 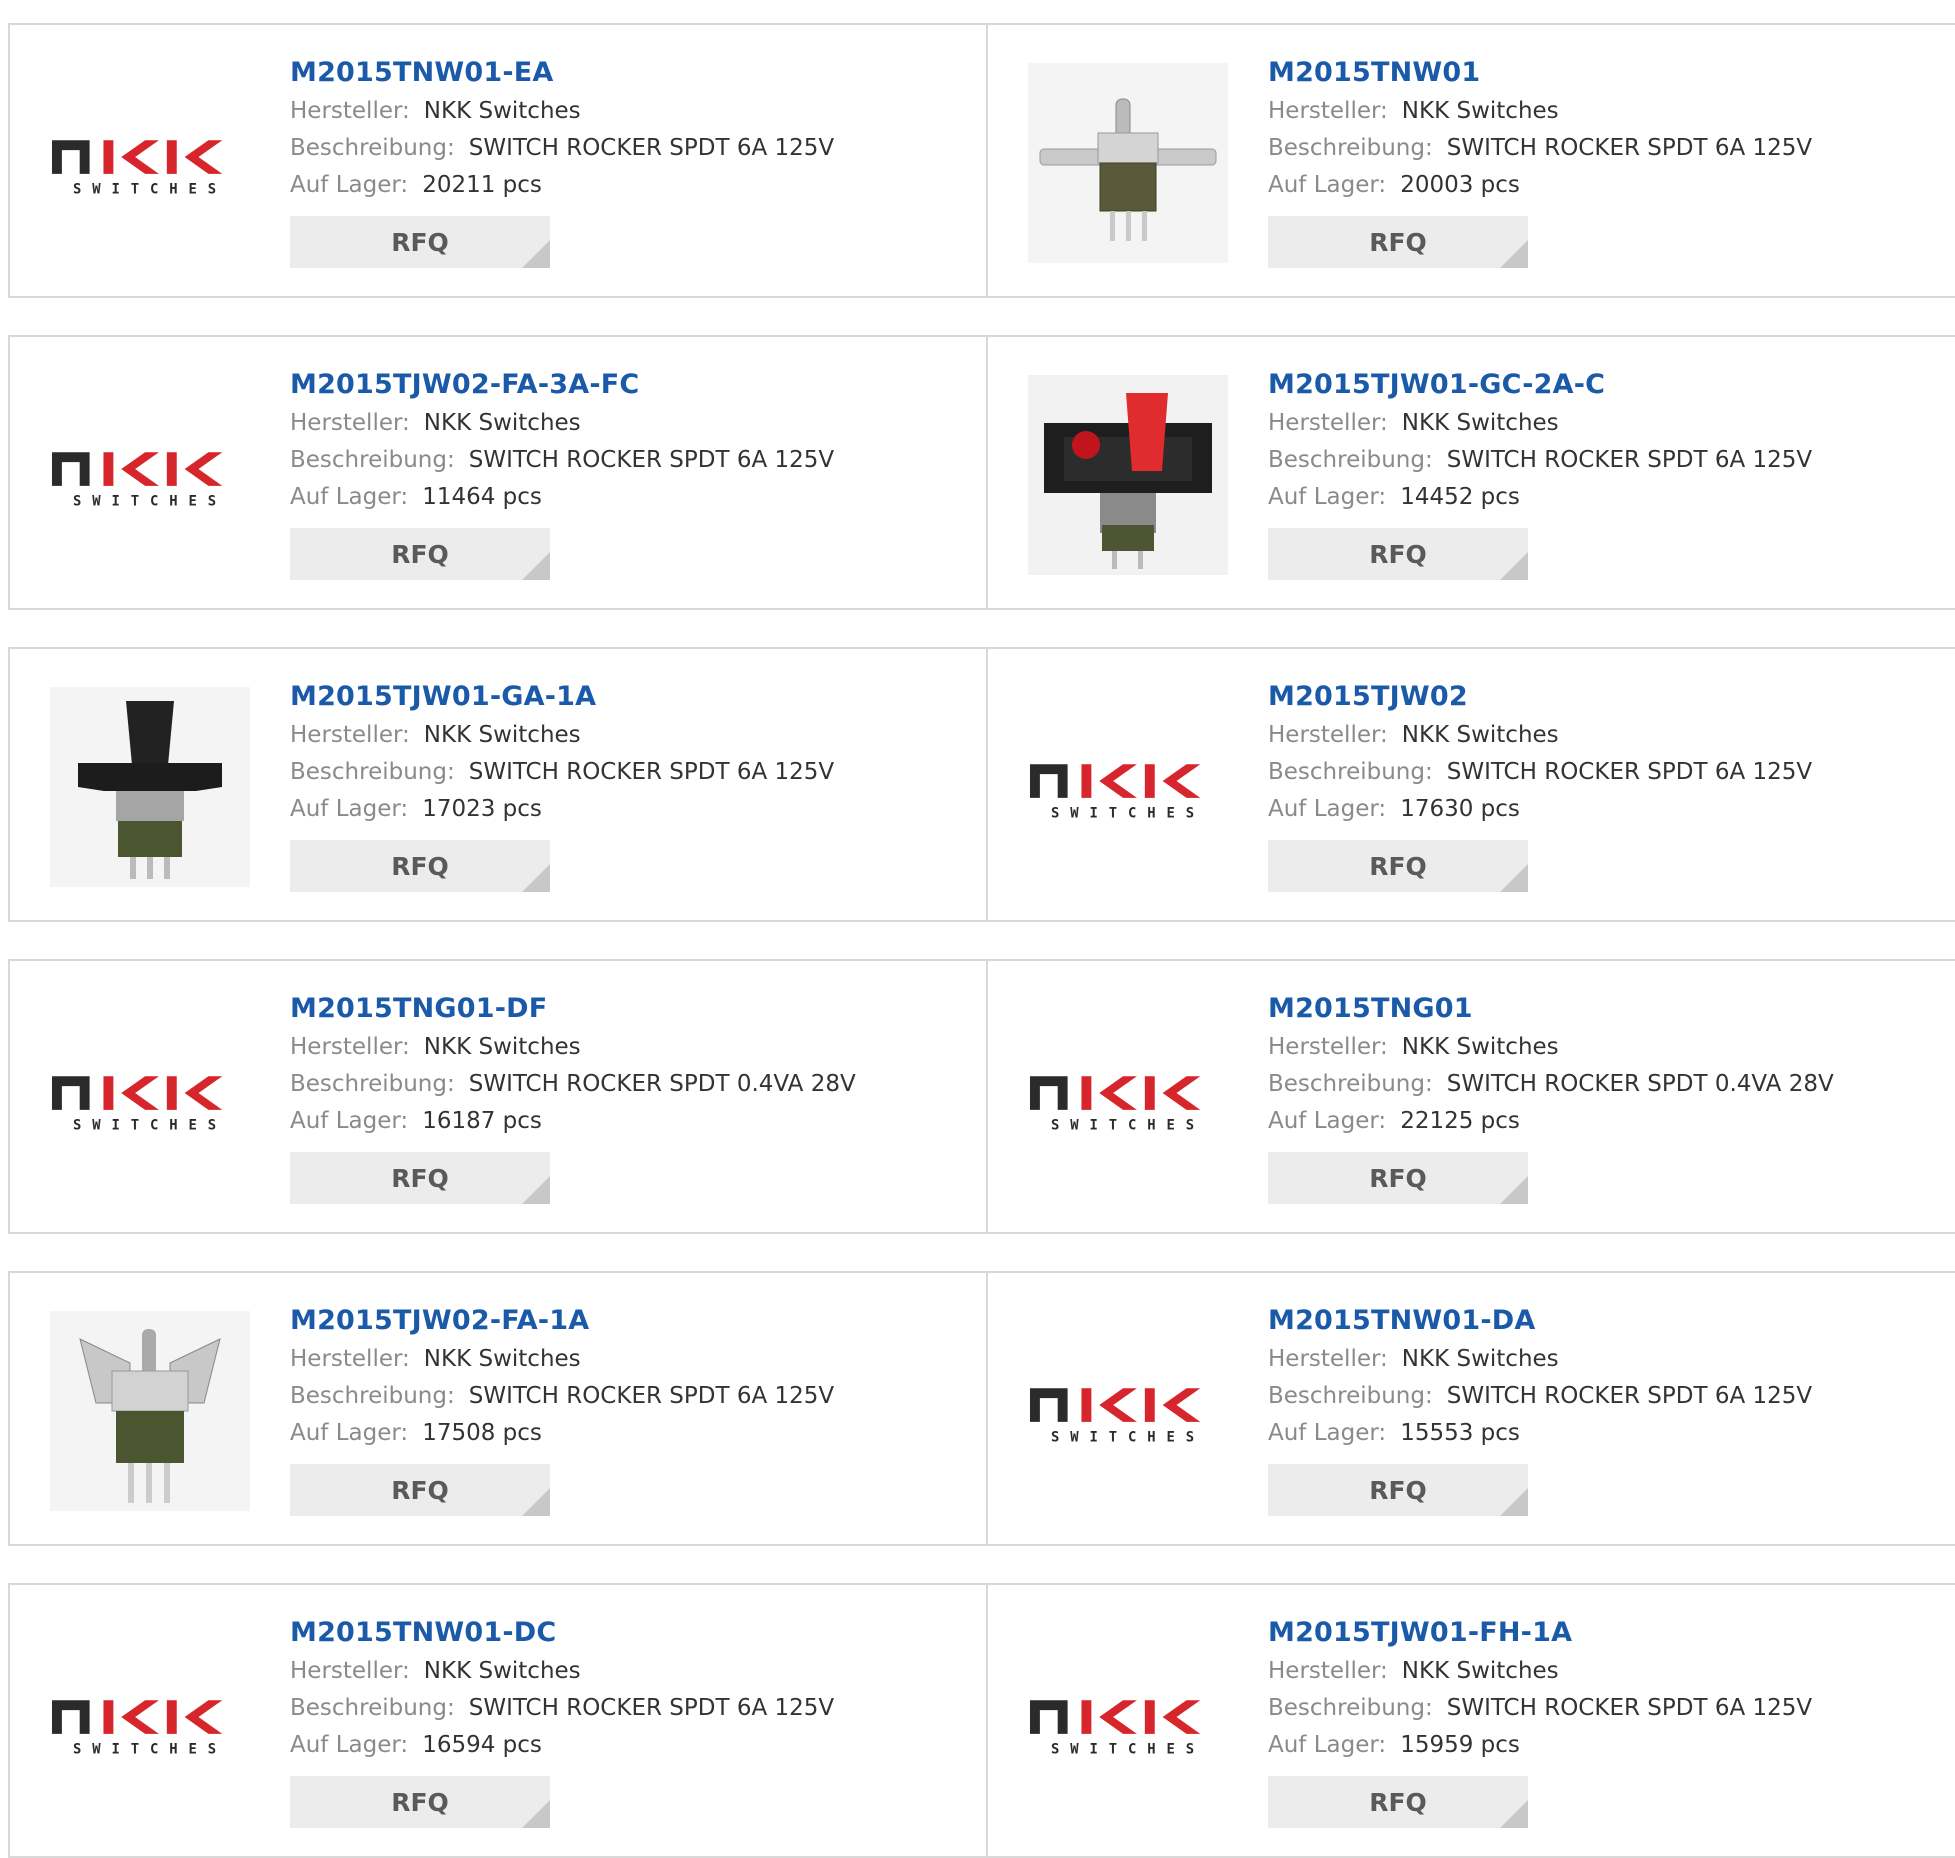 I want to click on part-number-link: M2015TJW01-GC-2A-C, so click(x=1540, y=385).